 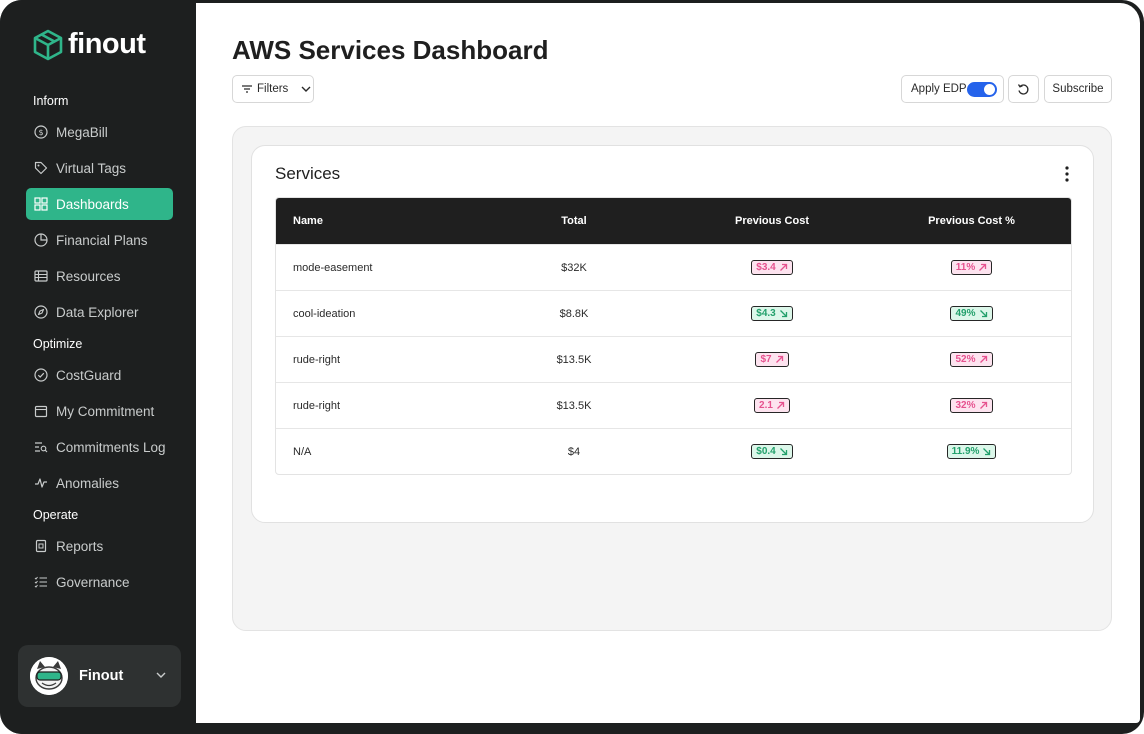 I want to click on sidebar-item-label: Anomalies, so click(x=88, y=483).